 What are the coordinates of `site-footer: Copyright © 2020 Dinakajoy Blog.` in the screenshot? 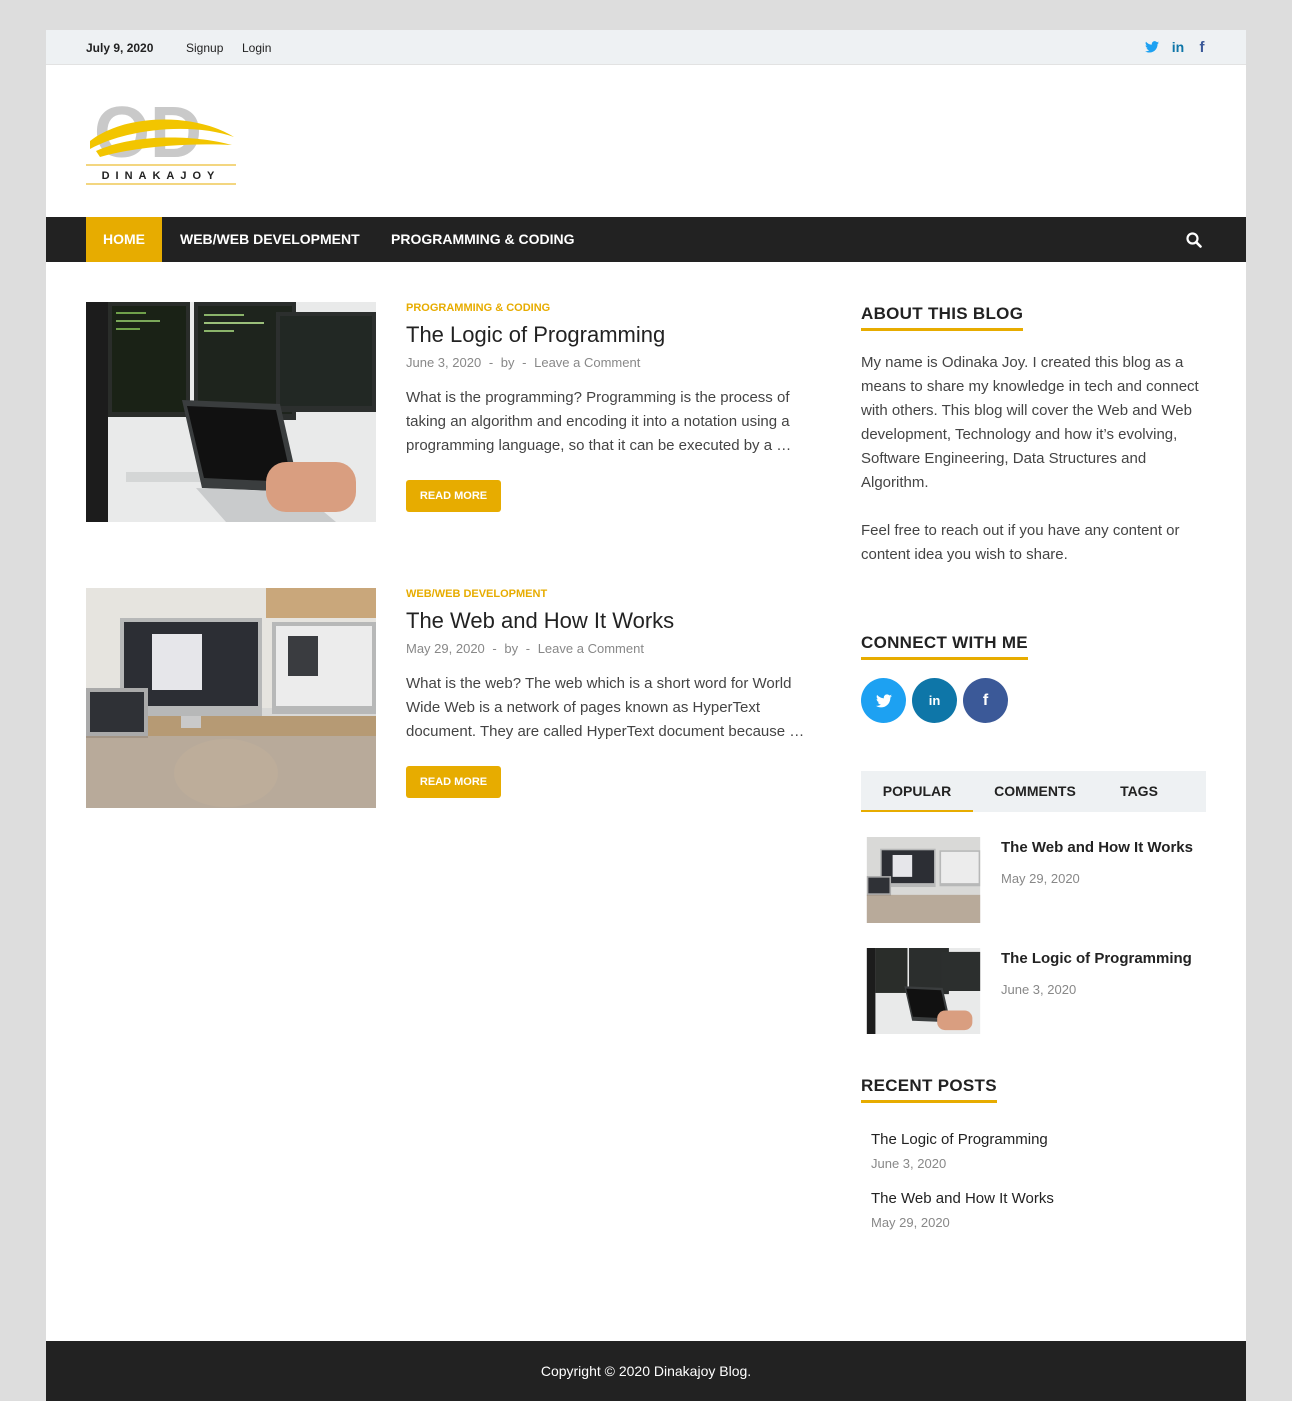 It's located at (646, 1371).